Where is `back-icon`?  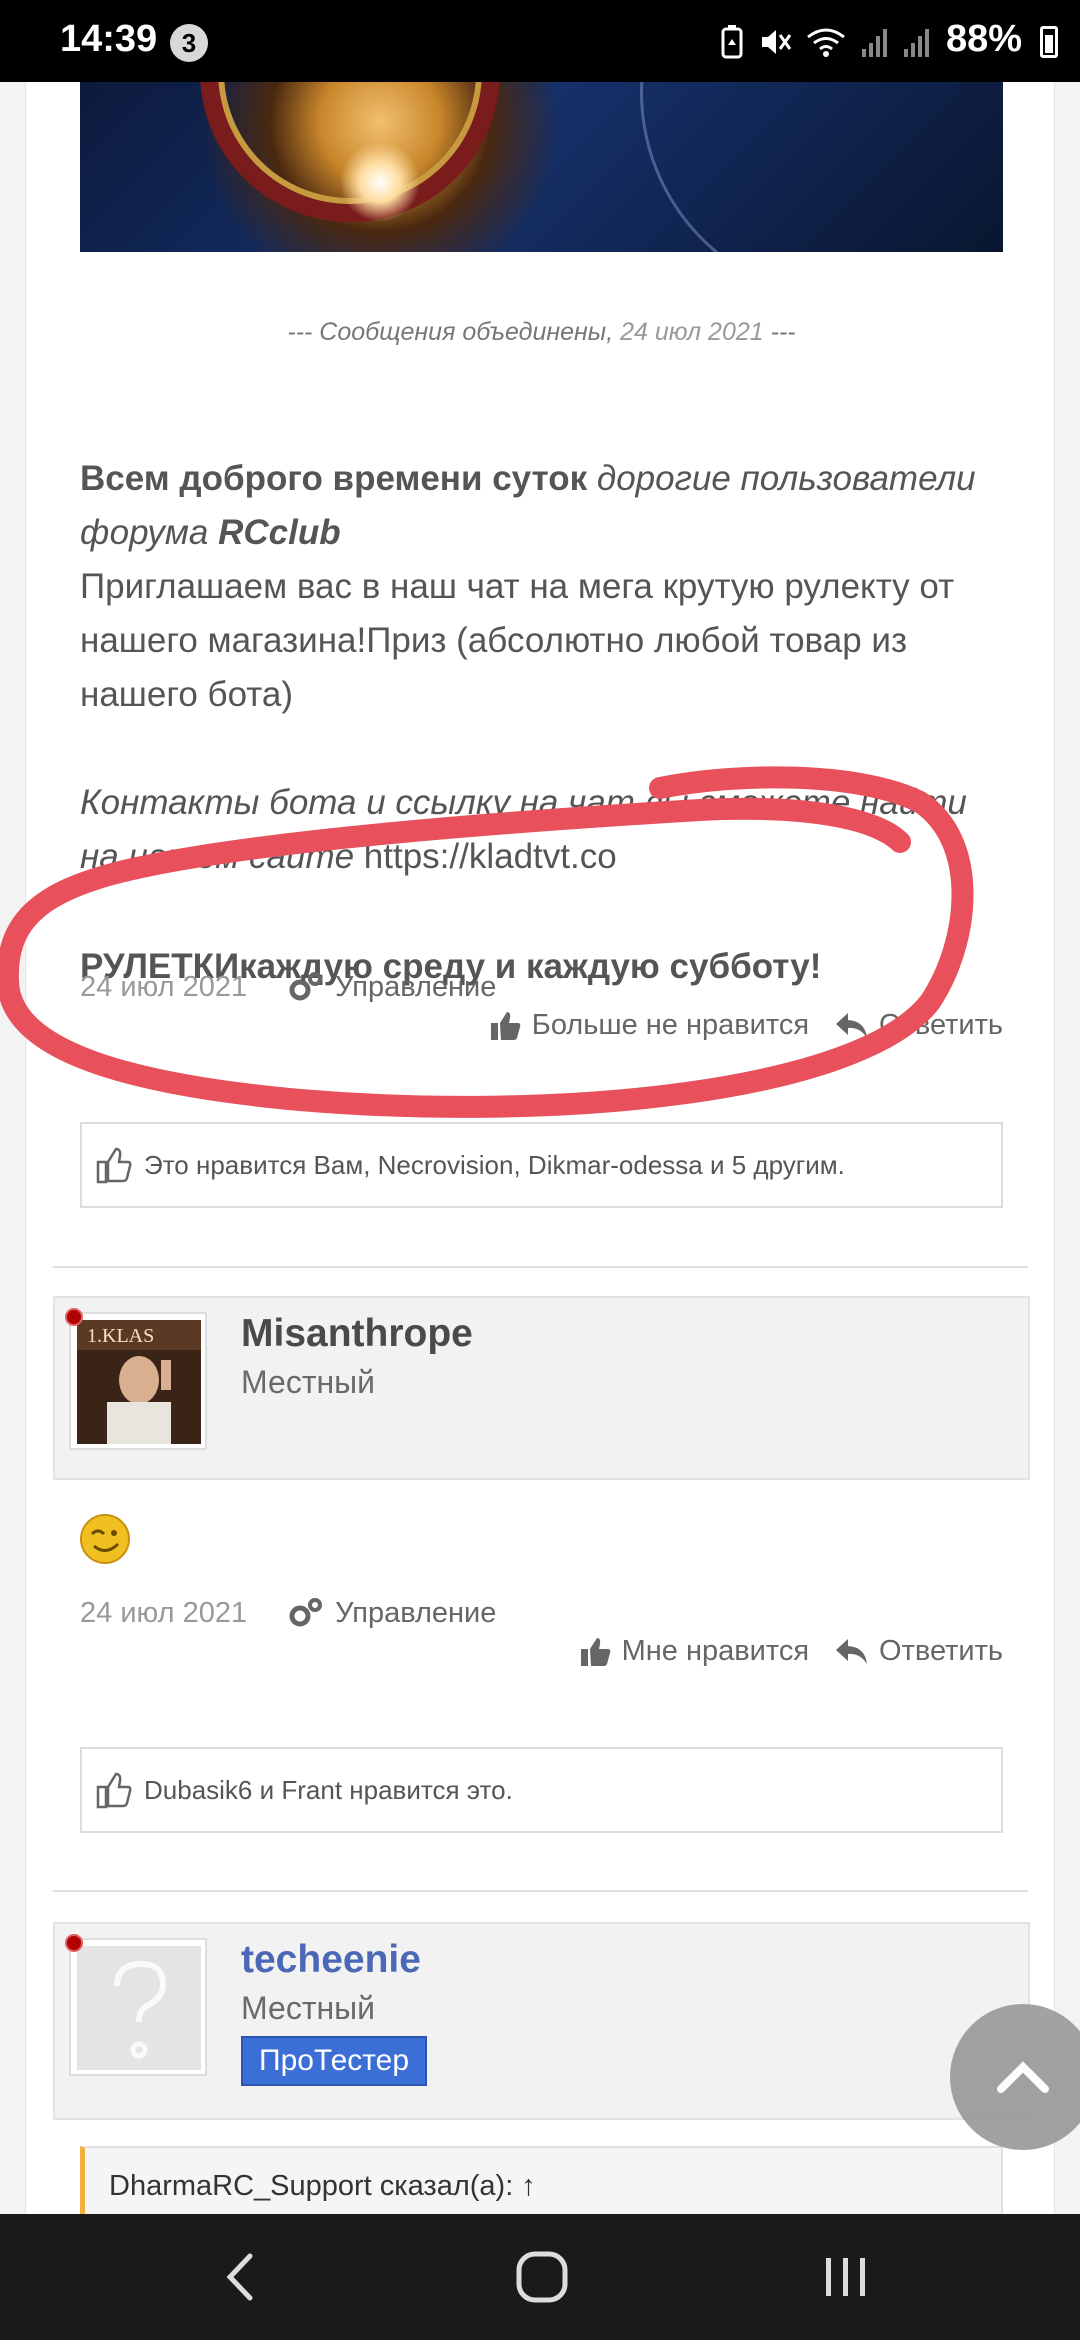 back-icon is located at coordinates (239, 2277).